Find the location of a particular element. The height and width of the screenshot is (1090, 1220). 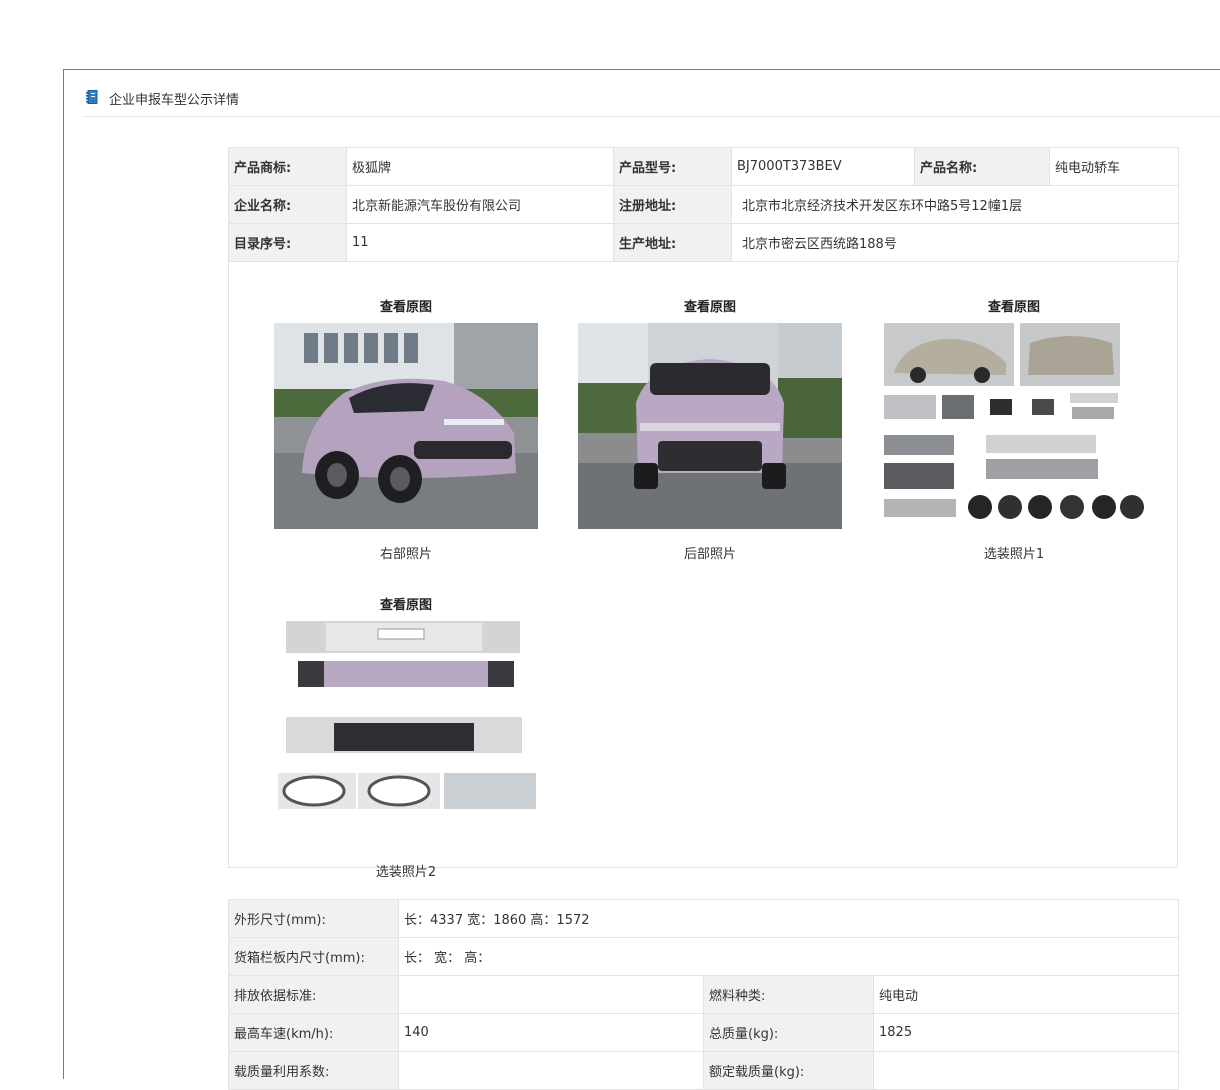

cargo-dims-label: 货箱栏板内尺寸(mm): is located at coordinates (313, 956).